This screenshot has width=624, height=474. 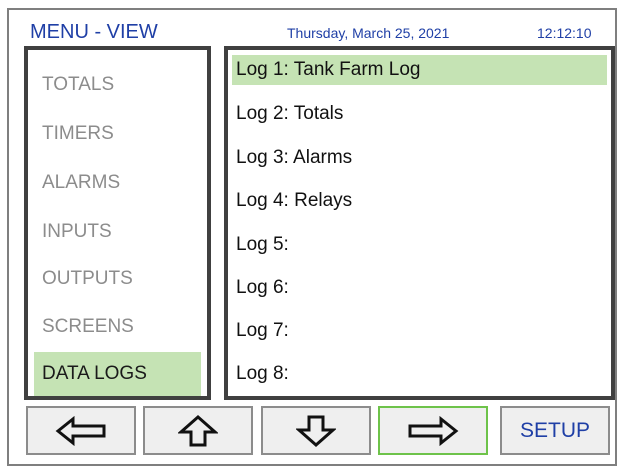 What do you see at coordinates (117, 134) in the screenshot?
I see `menu-item-timers: TIMERS` at bounding box center [117, 134].